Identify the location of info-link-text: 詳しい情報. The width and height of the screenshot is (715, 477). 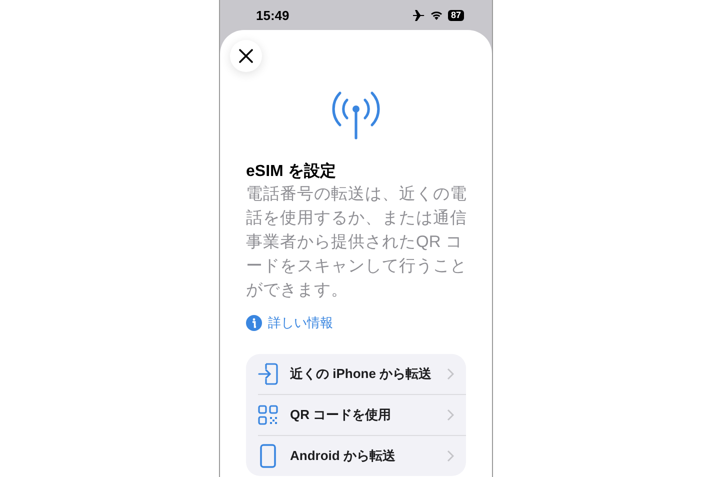
(300, 323).